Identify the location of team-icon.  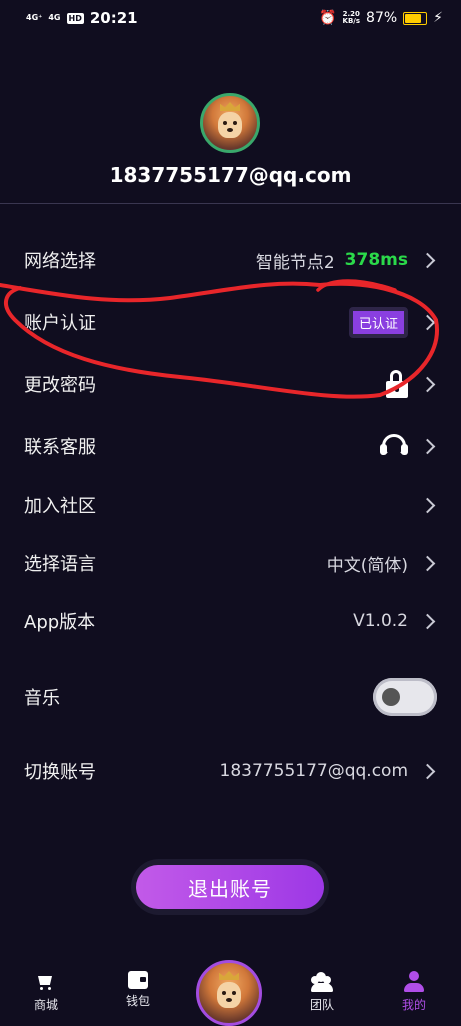
(322, 982).